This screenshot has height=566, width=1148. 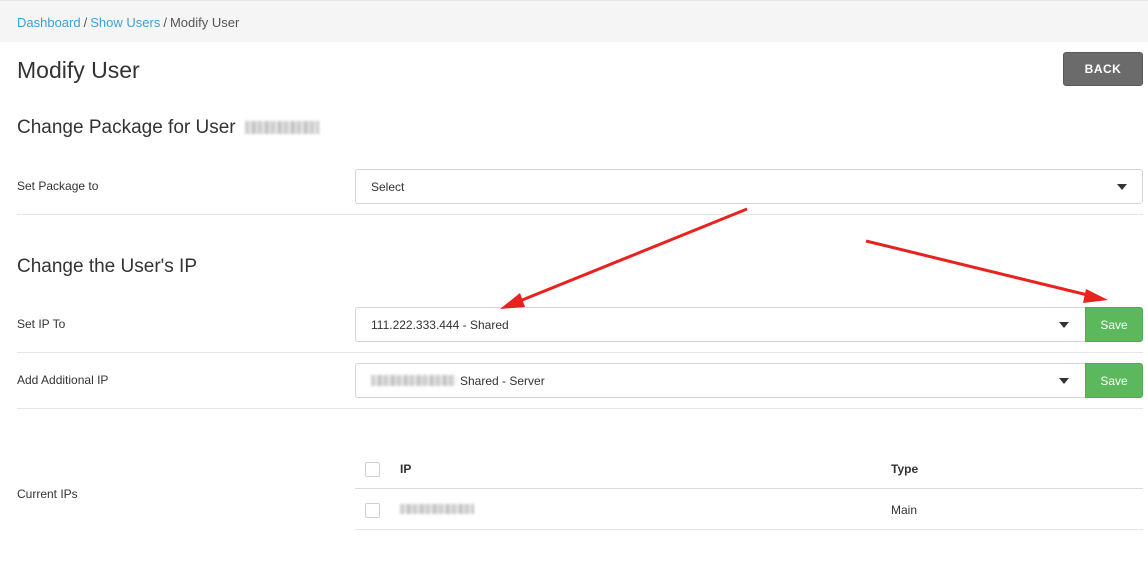 What do you see at coordinates (749, 186) in the screenshot?
I see `package-select: Select` at bounding box center [749, 186].